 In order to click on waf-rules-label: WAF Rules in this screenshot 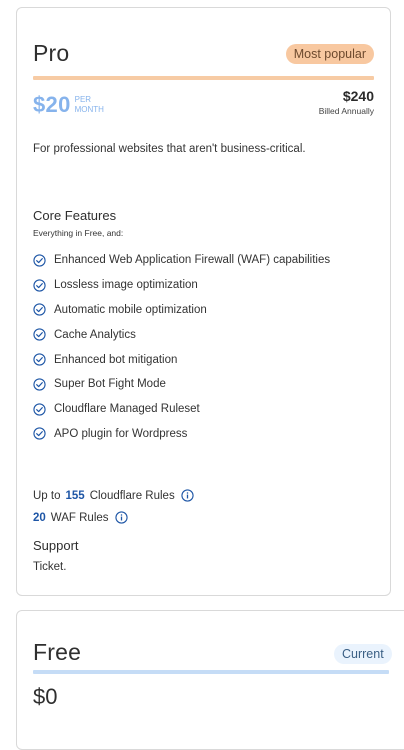, I will do `click(79, 517)`.